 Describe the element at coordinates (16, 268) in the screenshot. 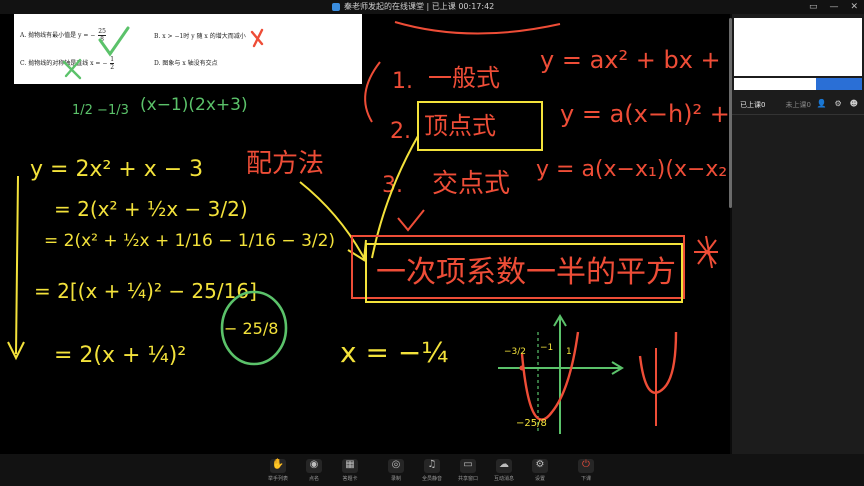

I see `yellow-arrow-left` at that location.